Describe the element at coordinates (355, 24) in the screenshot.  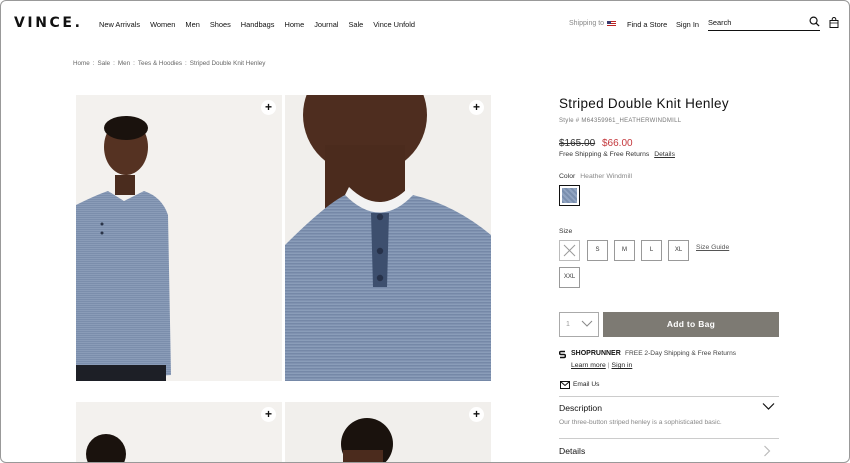
I see `nav-item-sale: Sale` at that location.